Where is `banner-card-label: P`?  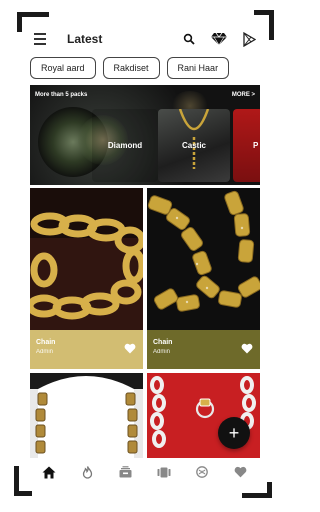 banner-card-label: P is located at coordinates (256, 145).